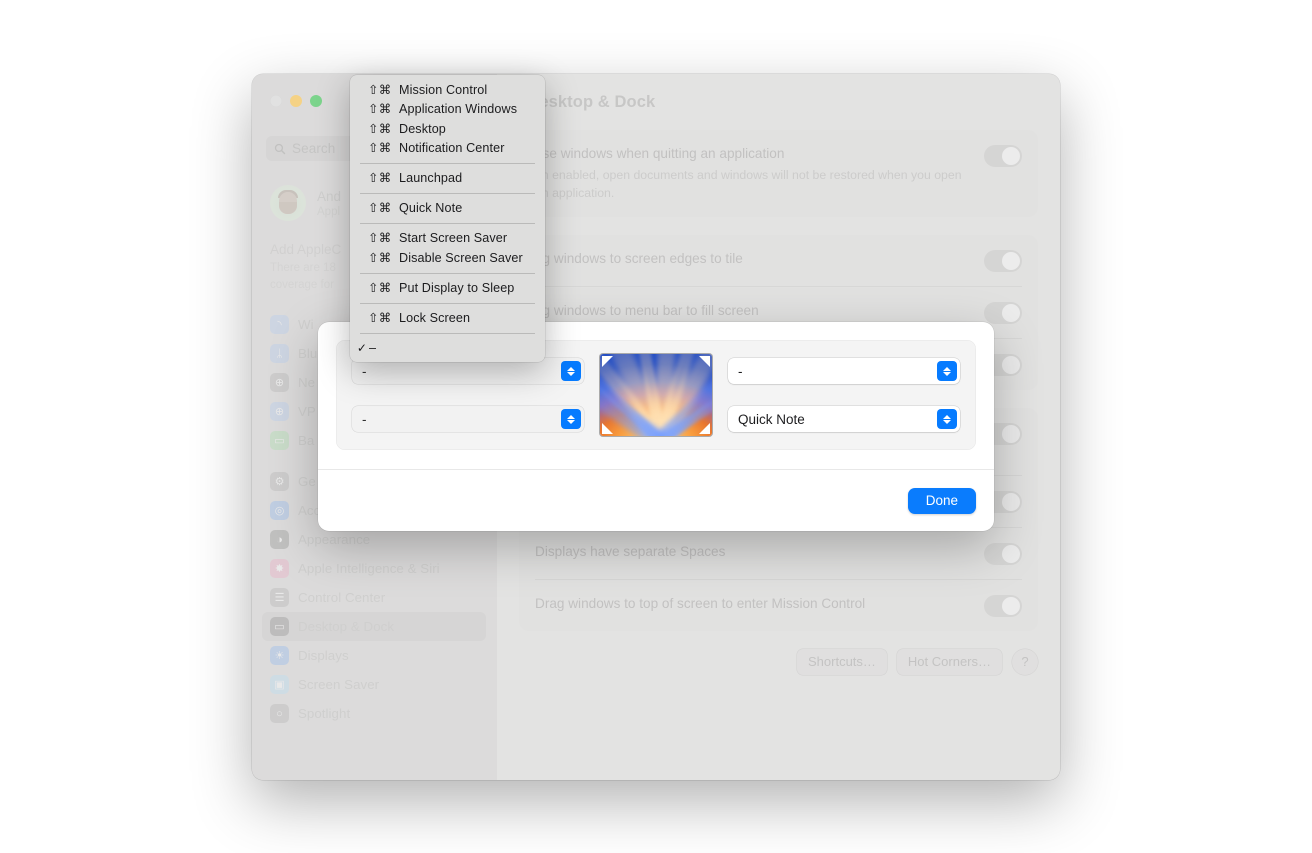 The image size is (1312, 853). Describe the element at coordinates (279, 626) in the screenshot. I see `desktop-dock-icon: ▭` at that location.